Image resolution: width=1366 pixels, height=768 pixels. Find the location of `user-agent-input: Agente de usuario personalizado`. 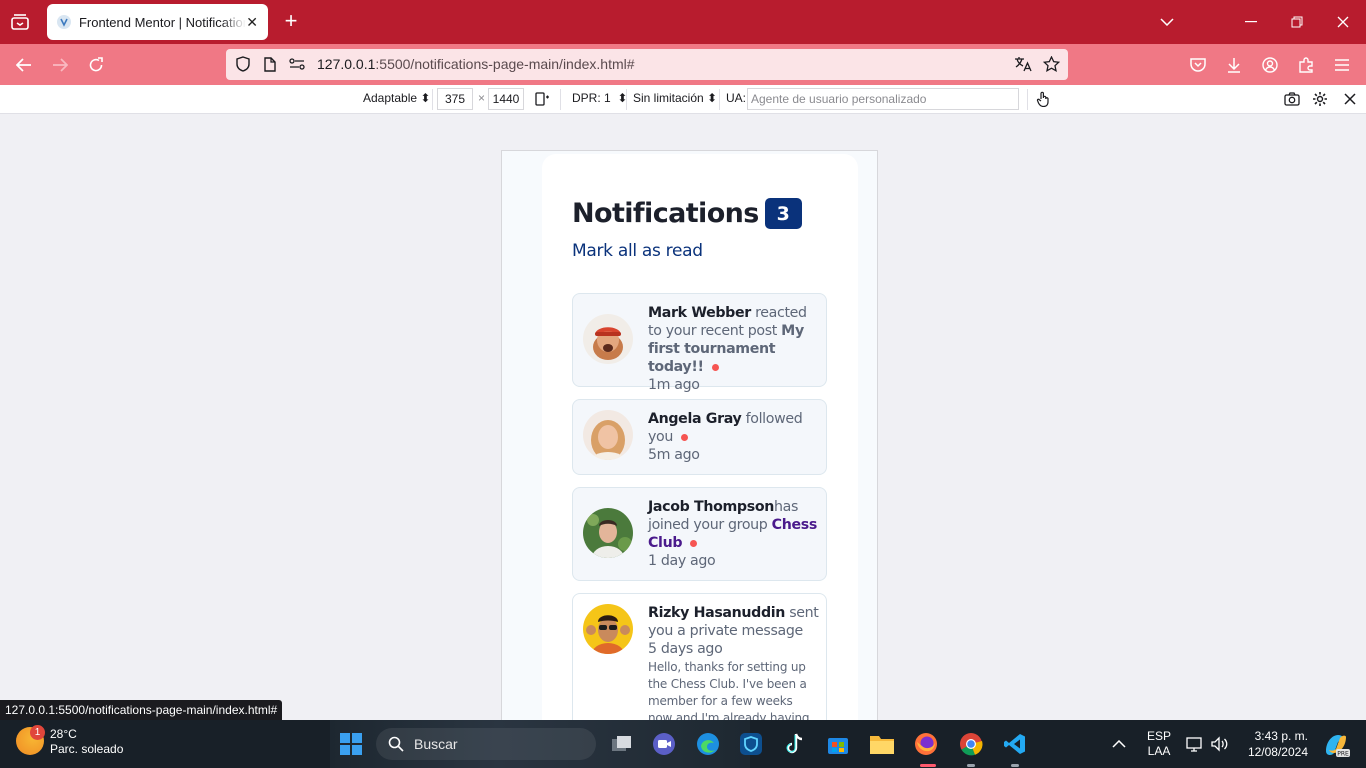

user-agent-input: Agente de usuario personalizado is located at coordinates (883, 99).